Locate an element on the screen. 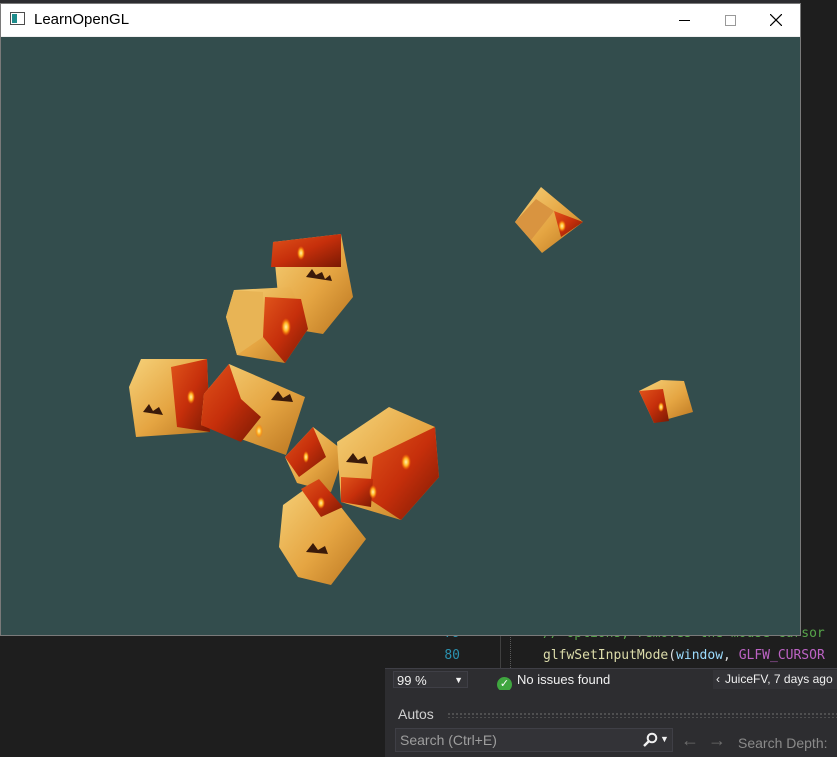 The image size is (837, 757). minimize-button is located at coordinates (684, 20).